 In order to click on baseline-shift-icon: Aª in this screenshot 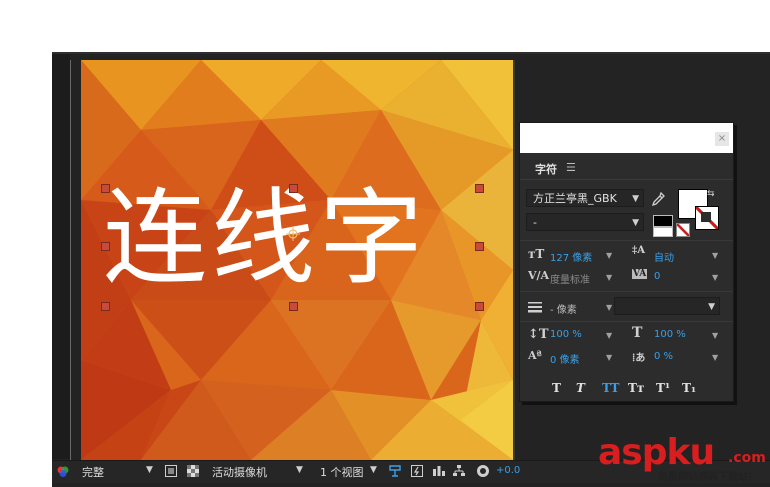, I will do `click(535, 355)`.